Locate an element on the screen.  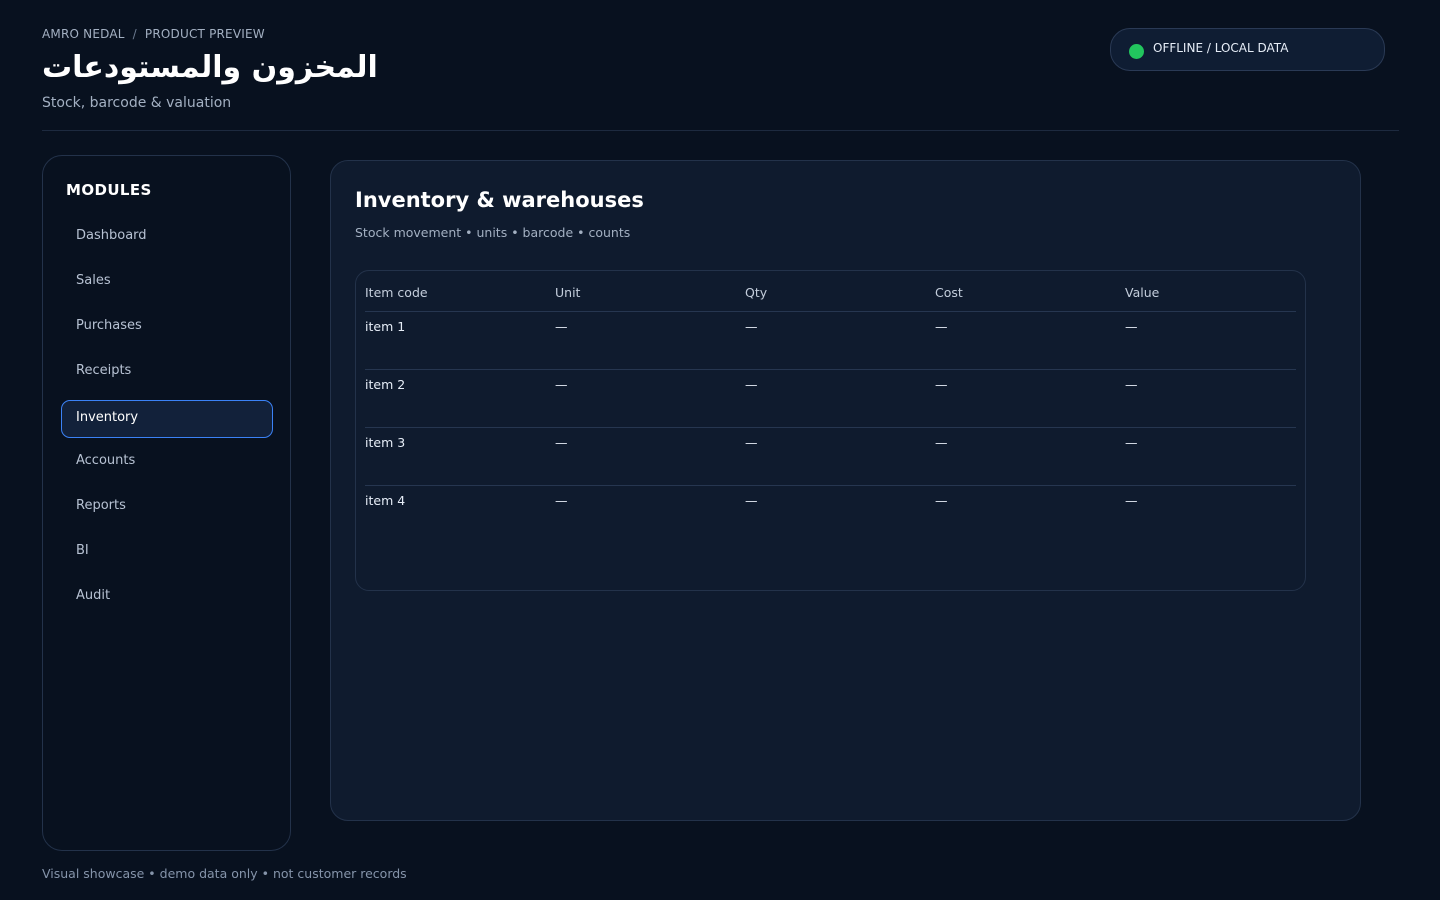
sidebar-item-label: Reports is located at coordinates (101, 505).